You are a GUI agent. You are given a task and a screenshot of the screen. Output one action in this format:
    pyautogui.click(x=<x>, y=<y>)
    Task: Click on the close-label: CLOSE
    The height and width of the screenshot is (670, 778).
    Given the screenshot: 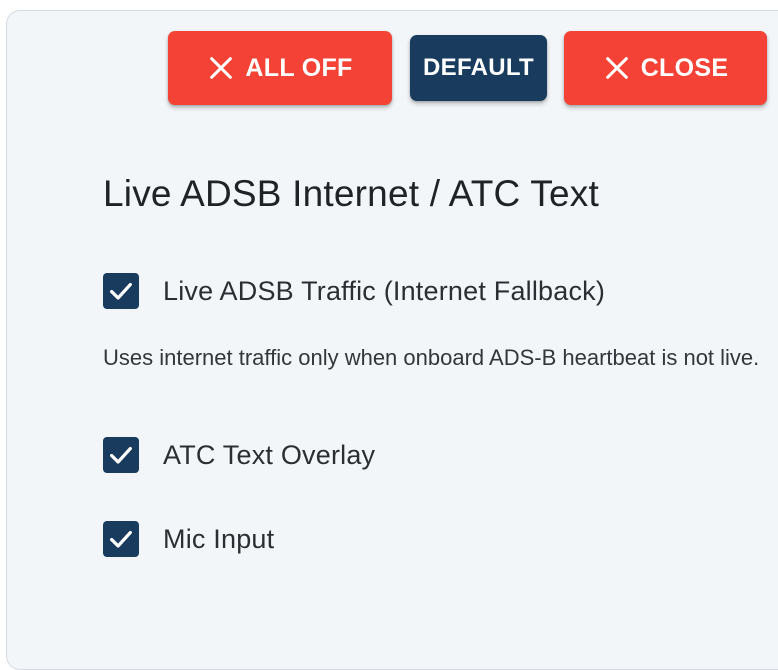 What is the action you would take?
    pyautogui.click(x=684, y=67)
    